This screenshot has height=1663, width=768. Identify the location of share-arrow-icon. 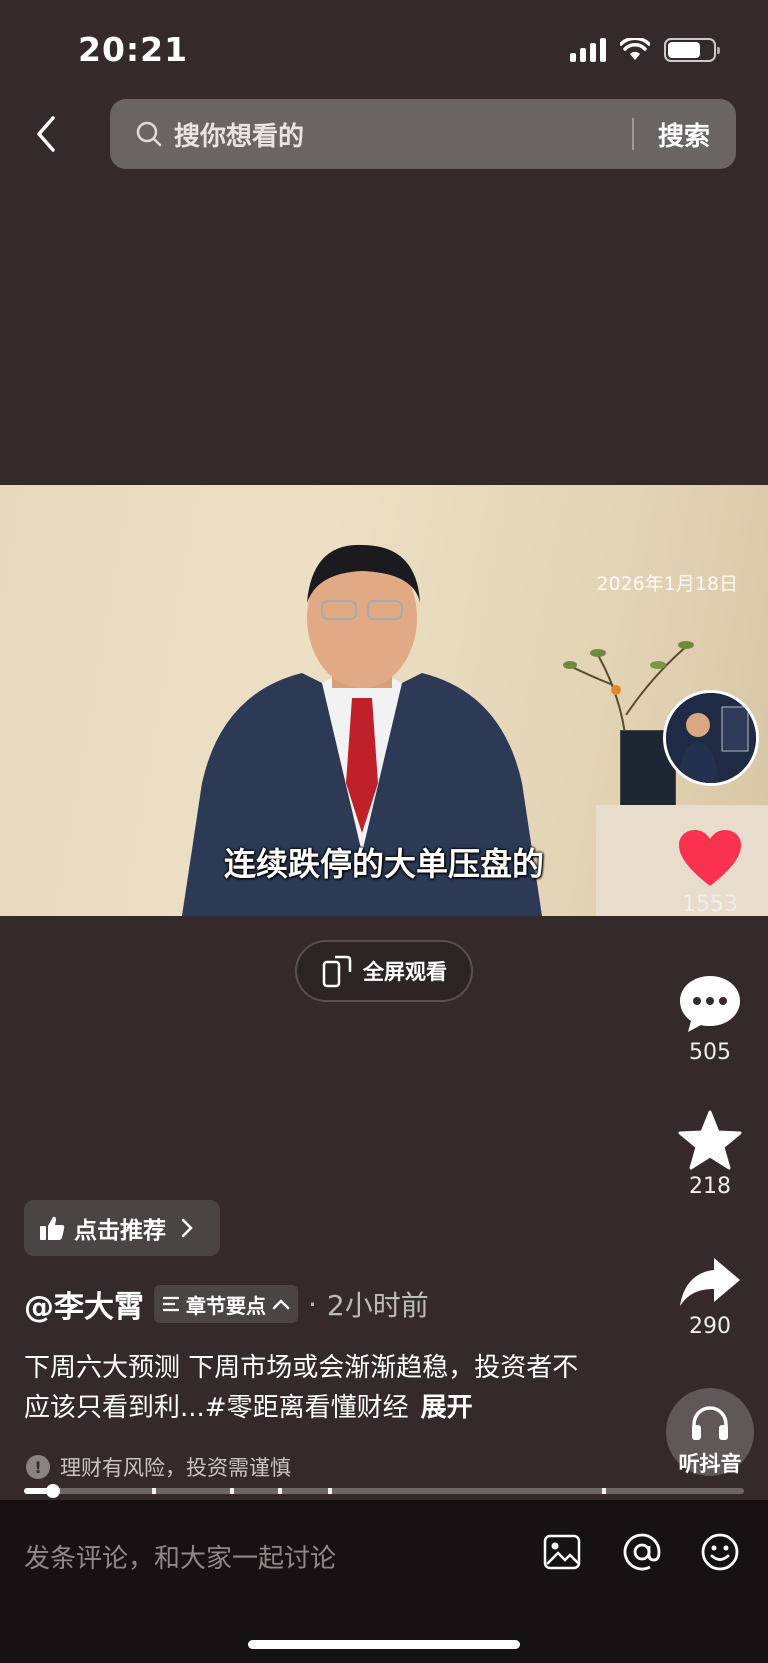
(710, 1282).